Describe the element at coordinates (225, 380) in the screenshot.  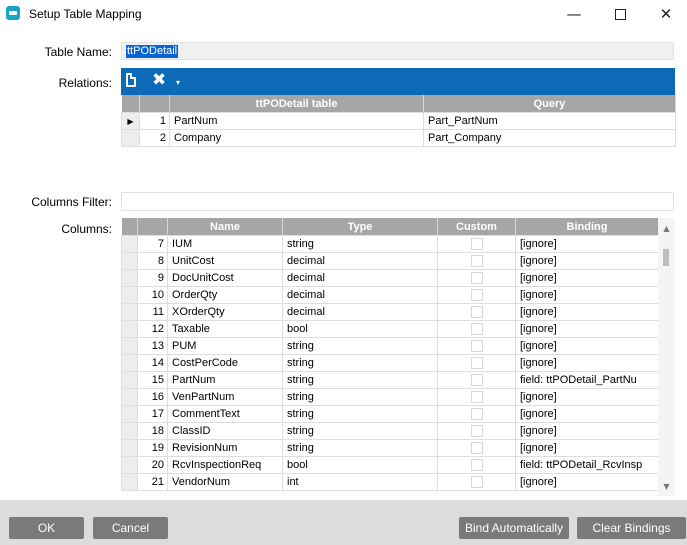
I see `column-name-cell: PartNum` at that location.